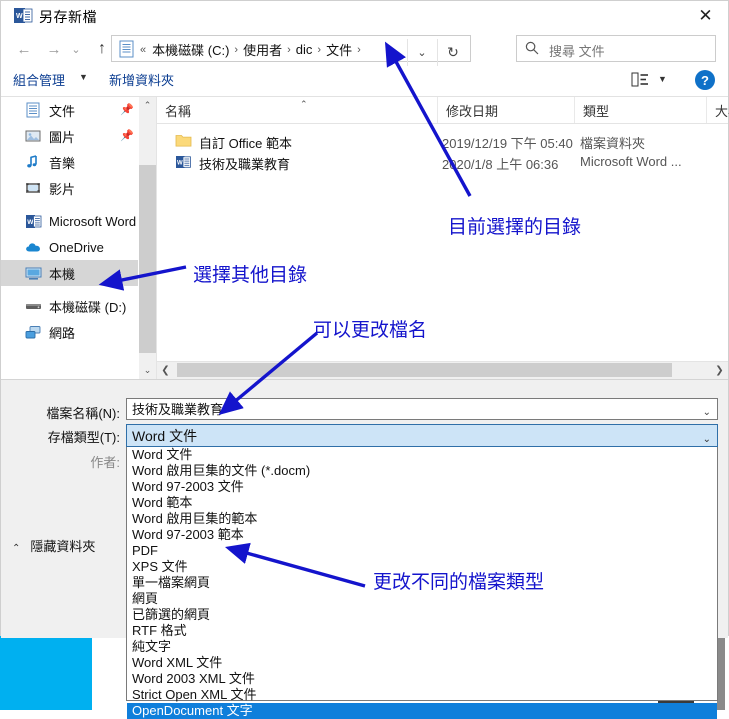 This screenshot has height=719, width=729. What do you see at coordinates (515, 227) in the screenshot?
I see `annotation-current-directory: 目前選擇的目錄` at bounding box center [515, 227].